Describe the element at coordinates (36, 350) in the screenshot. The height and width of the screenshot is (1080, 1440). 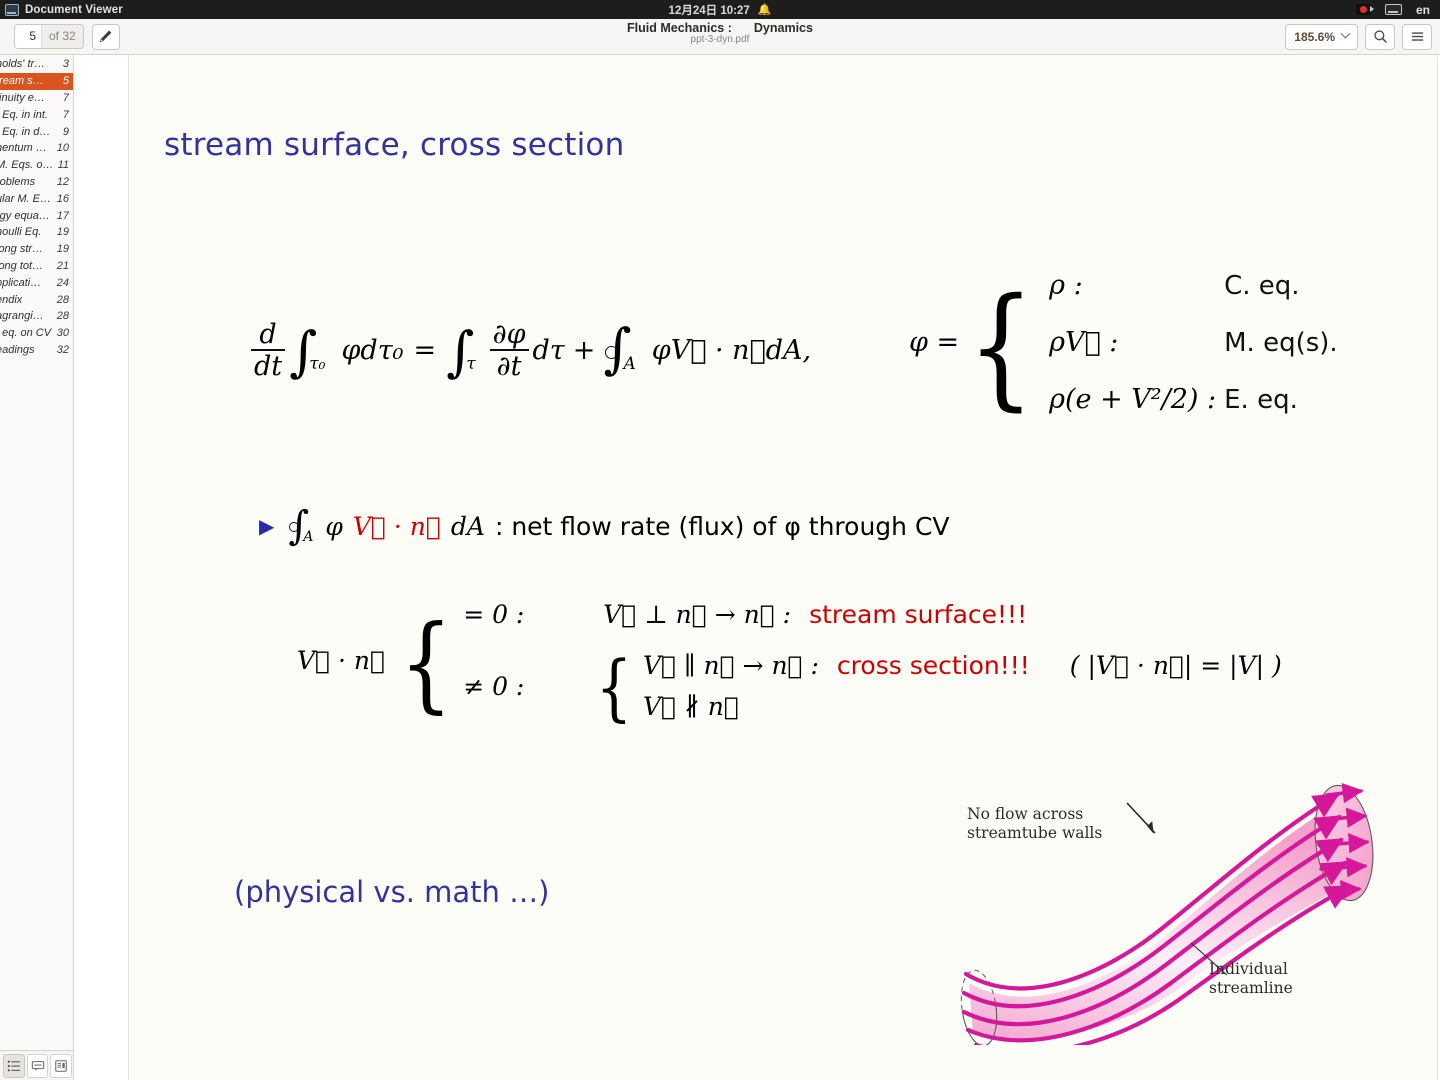
I see `outline-item: eadings 32` at that location.